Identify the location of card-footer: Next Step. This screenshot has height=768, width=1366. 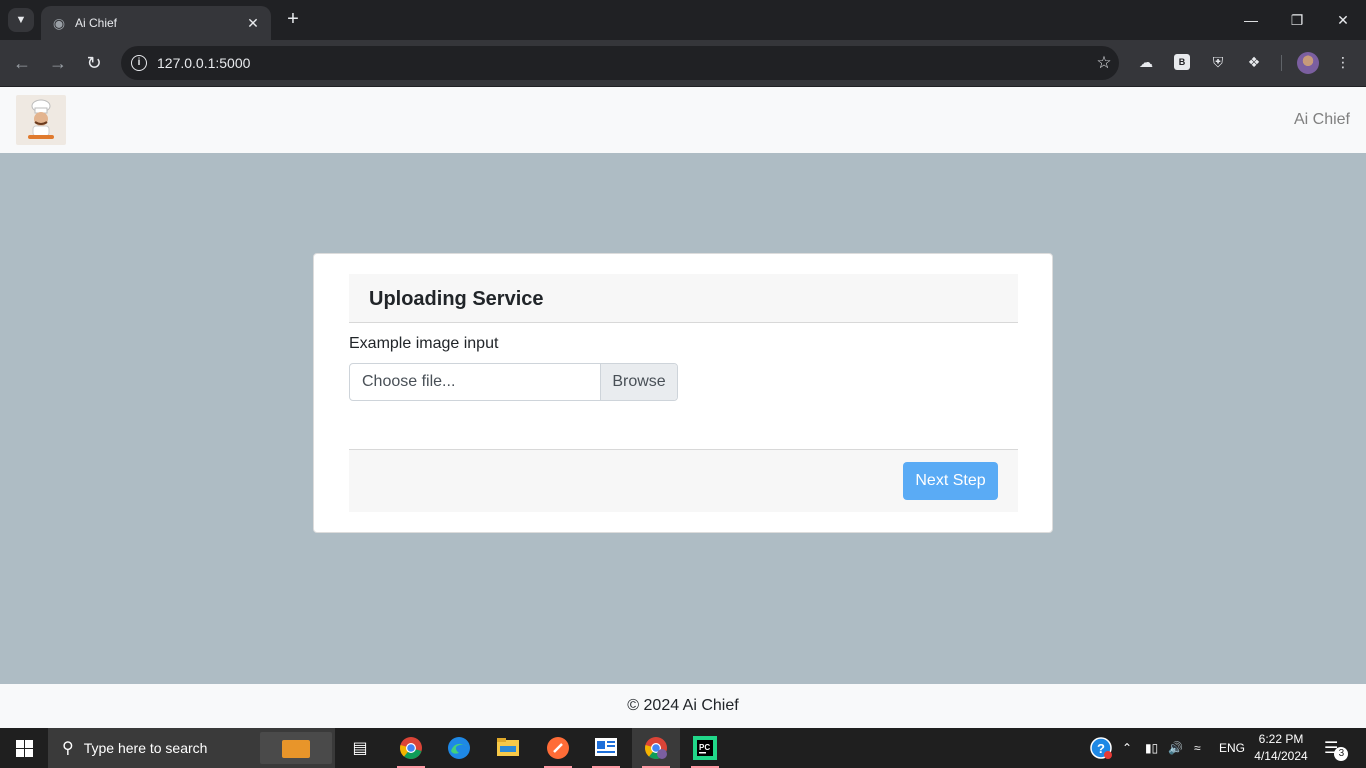
(683, 480).